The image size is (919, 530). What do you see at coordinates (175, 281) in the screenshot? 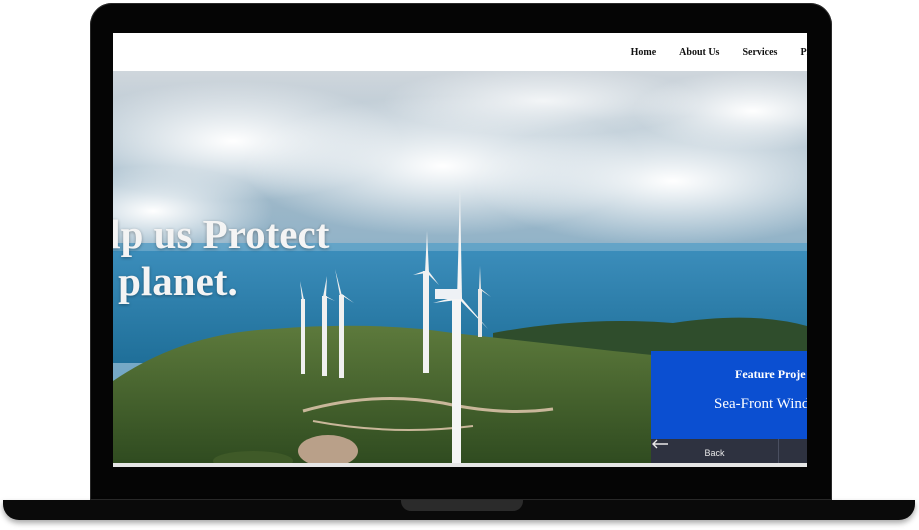
I see `hero-headline-line-2: ir planet.` at bounding box center [175, 281].